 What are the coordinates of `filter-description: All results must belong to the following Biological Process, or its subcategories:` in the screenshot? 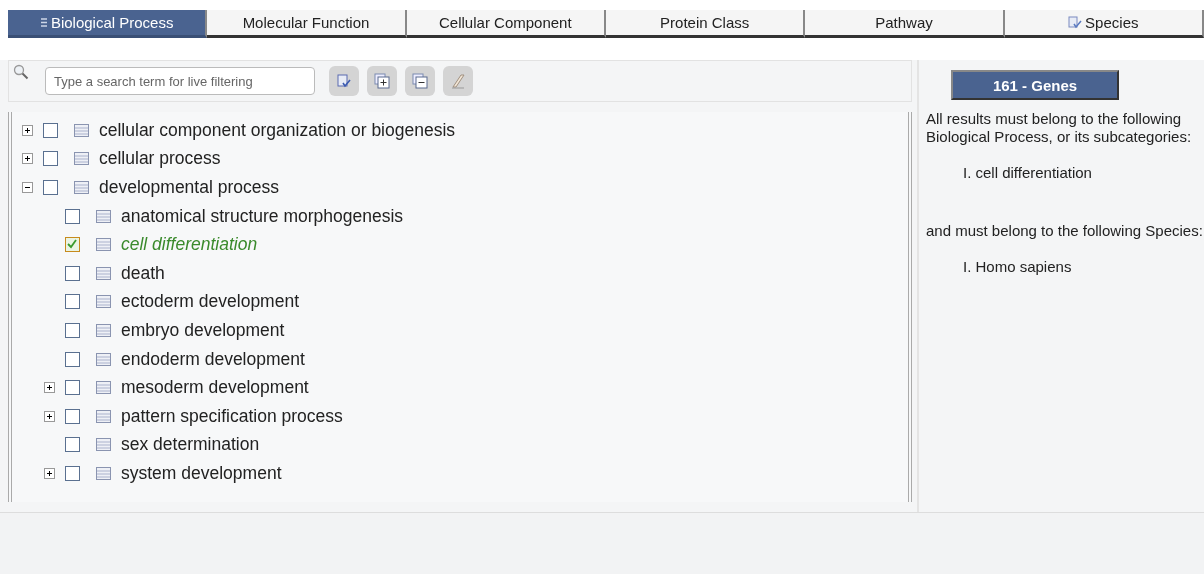 It's located at (1059, 128).